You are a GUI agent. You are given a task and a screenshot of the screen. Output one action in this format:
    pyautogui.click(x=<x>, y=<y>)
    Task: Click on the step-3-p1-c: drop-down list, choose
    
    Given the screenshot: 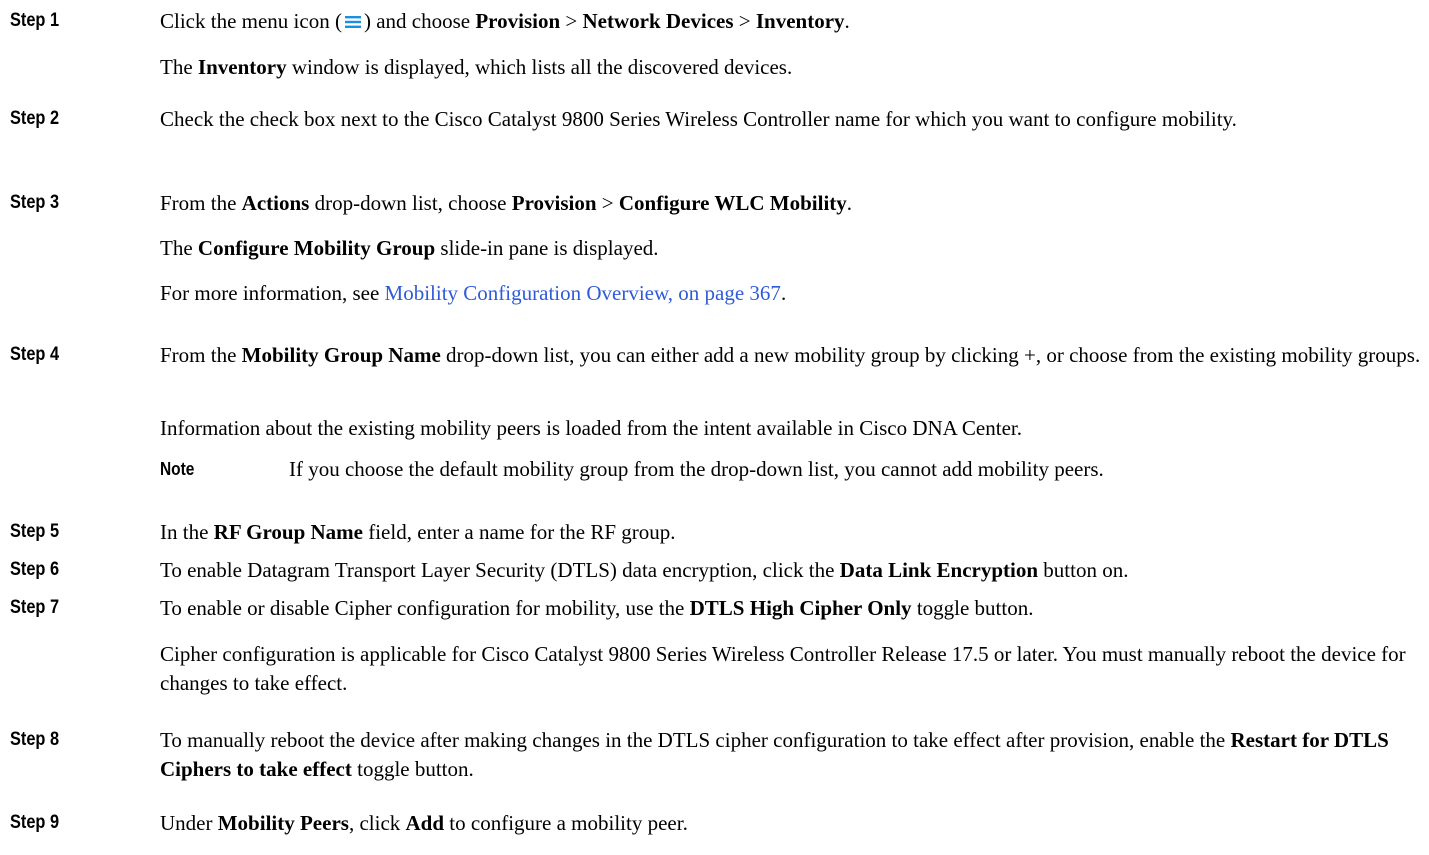 What is the action you would take?
    pyautogui.click(x=410, y=203)
    